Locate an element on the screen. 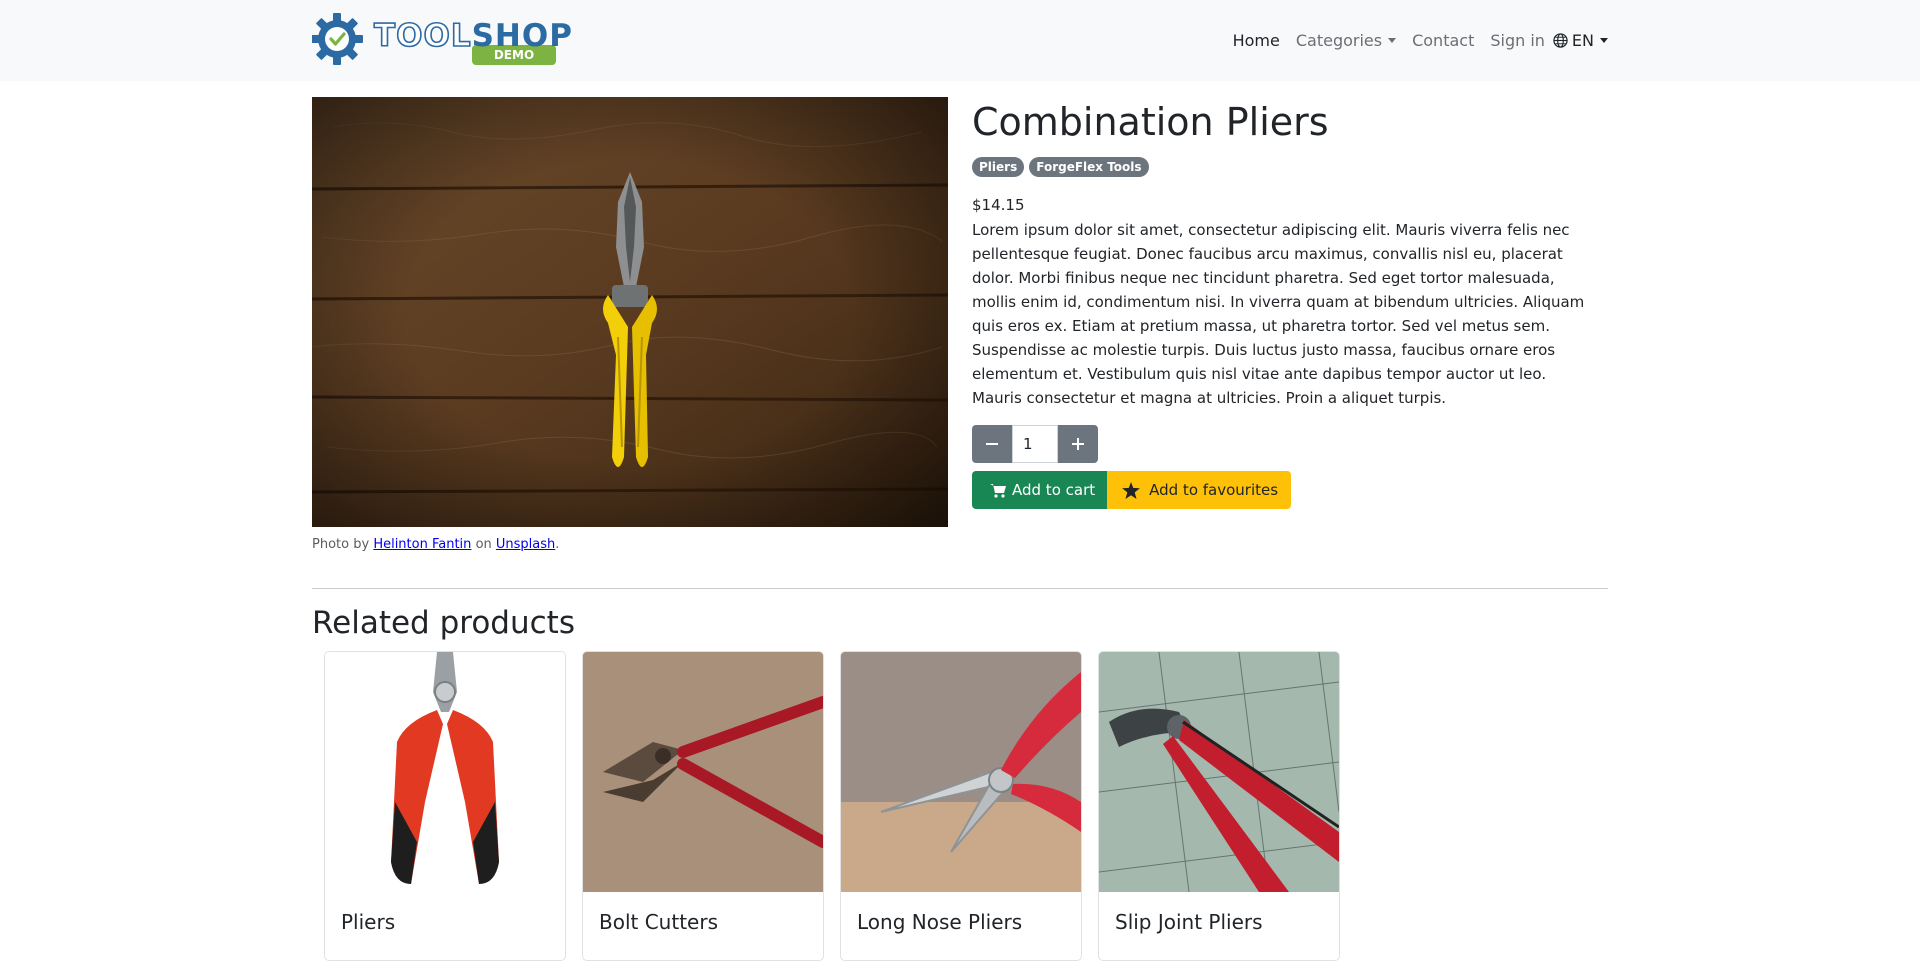 The width and height of the screenshot is (1920, 961). add-to-favourites-button: Add to favourites is located at coordinates (1199, 490).